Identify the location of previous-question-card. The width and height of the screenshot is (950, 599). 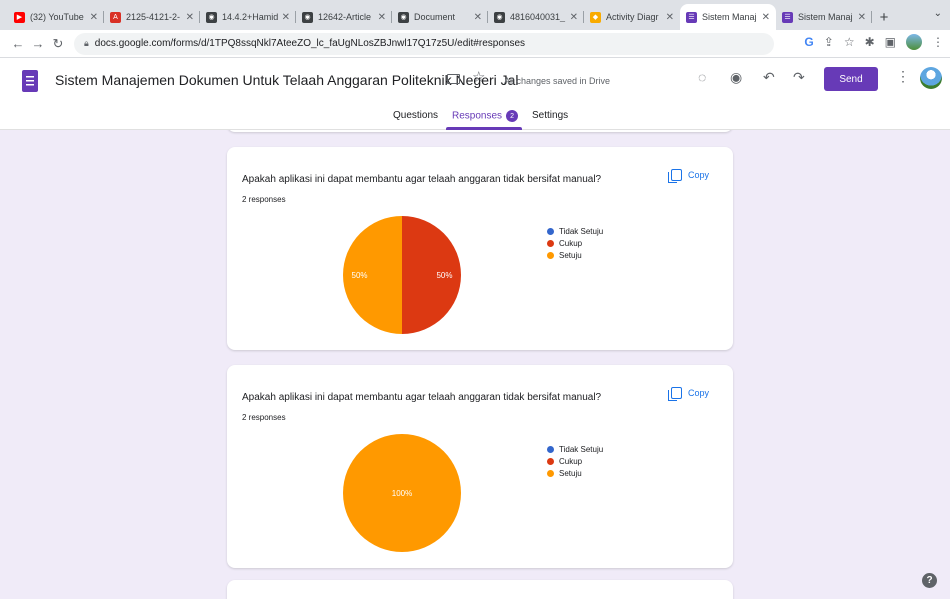
(480, 131).